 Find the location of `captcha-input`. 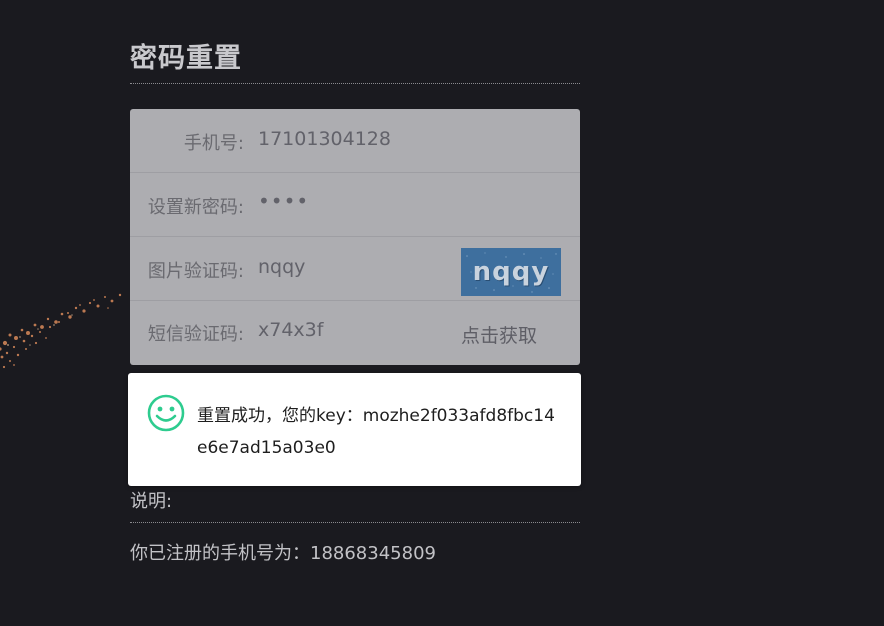

captcha-input is located at coordinates (358, 267).